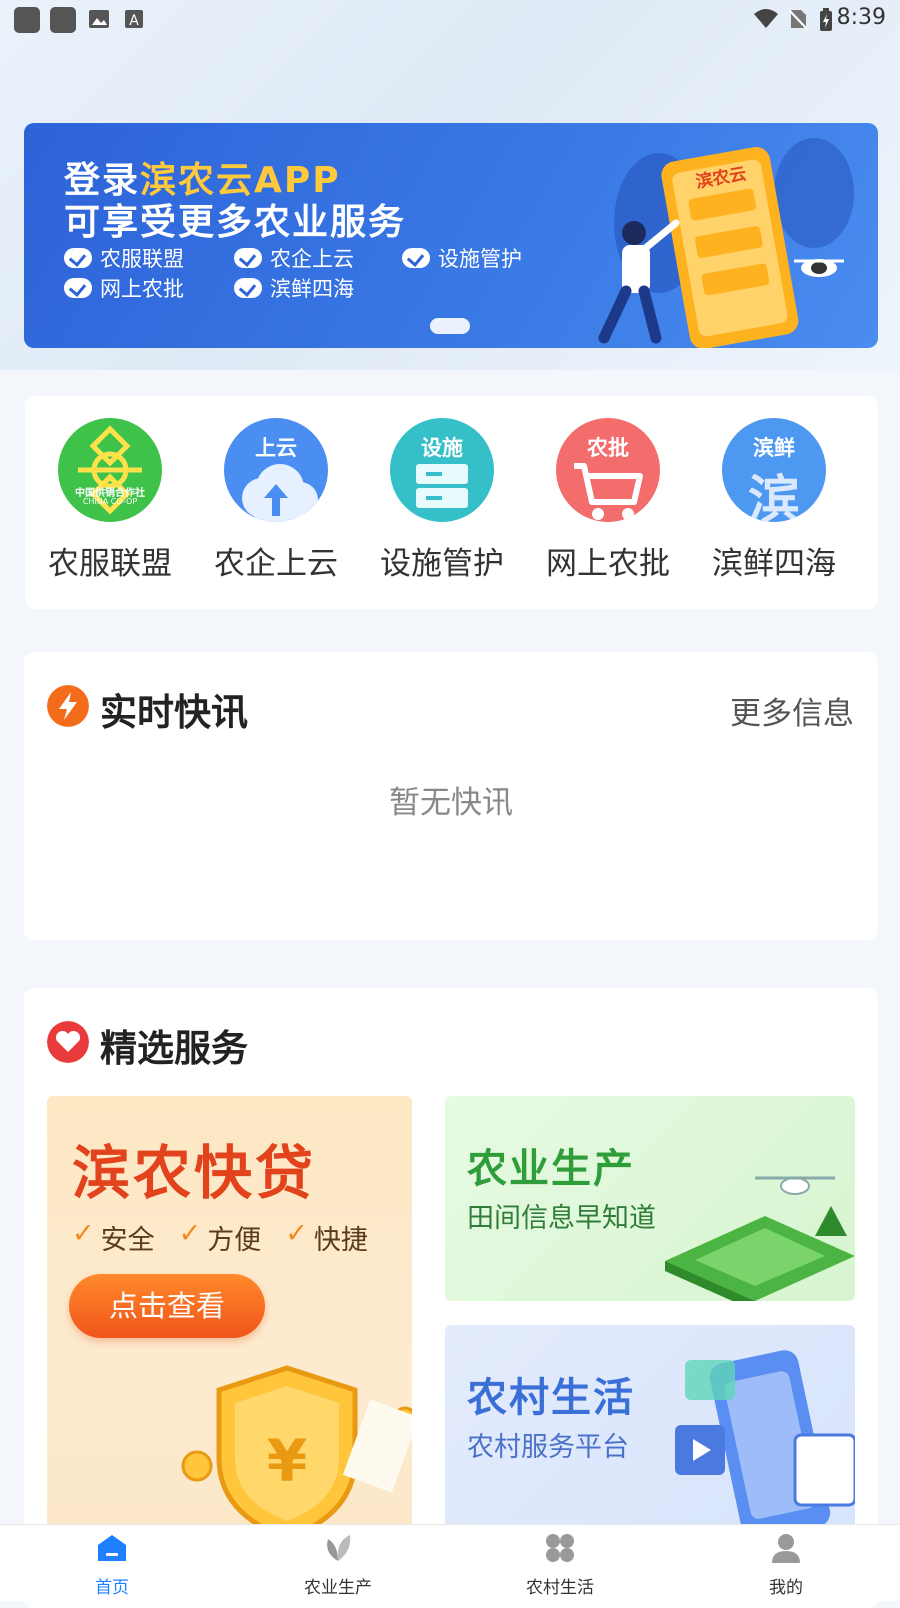 The image size is (900, 1608). I want to click on tab-profile: 我的, so click(786, 1565).